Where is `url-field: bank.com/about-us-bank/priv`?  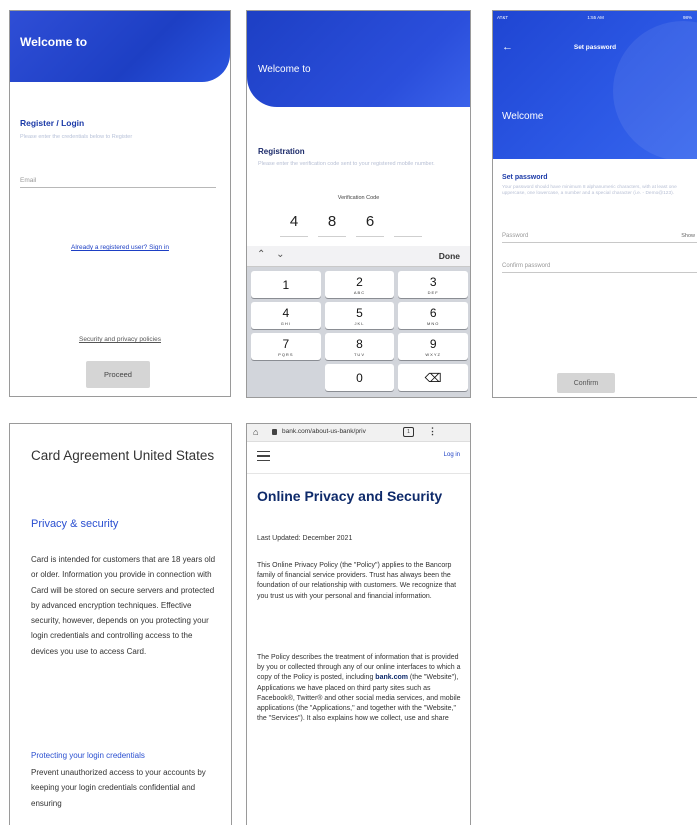
url-field: bank.com/about-us-bank/priv is located at coordinates (339, 431).